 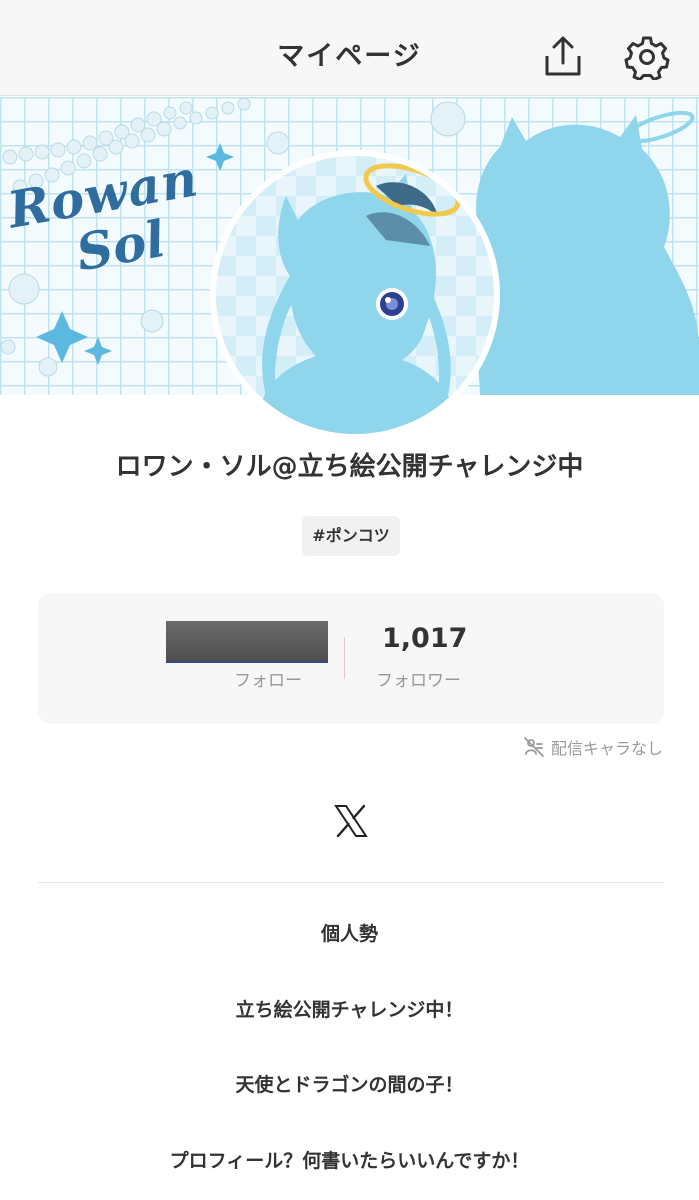 I want to click on bio-line: 天使とドラゴンの間の子！, so click(x=349, y=1085).